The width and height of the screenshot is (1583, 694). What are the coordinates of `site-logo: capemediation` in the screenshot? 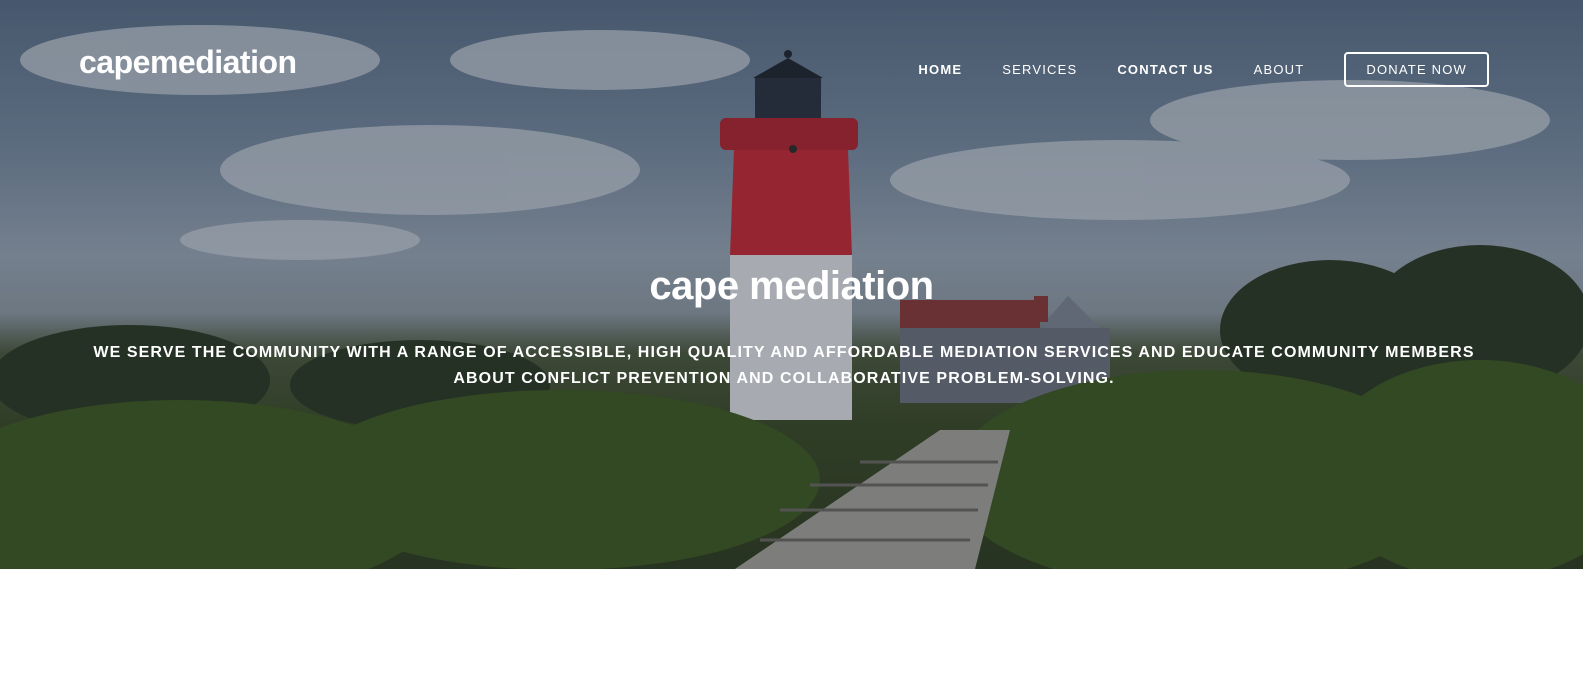 It's located at (188, 62).